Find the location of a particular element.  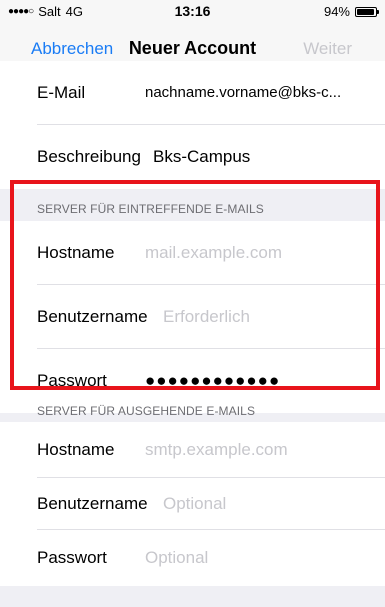

outgoing-hostname-row: Hostname smtp.example.com is located at coordinates (192, 450).